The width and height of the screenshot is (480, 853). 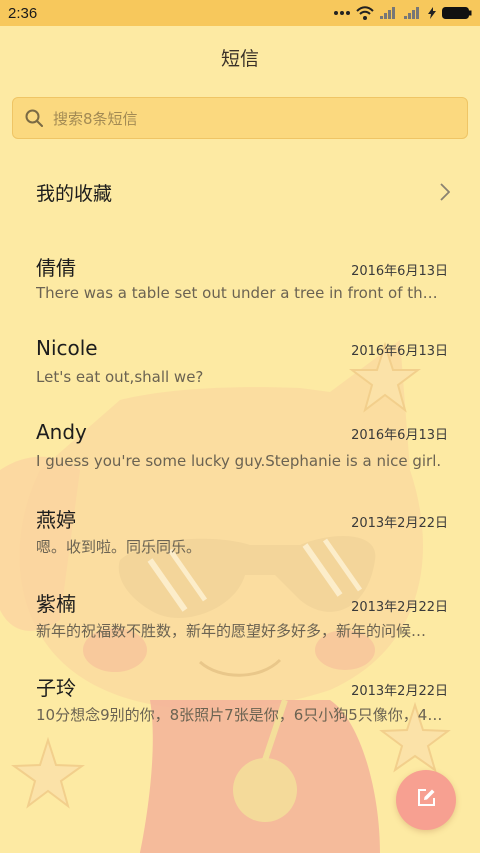 What do you see at coordinates (95, 118) in the screenshot?
I see `search-placeholder: 搜索8条短信` at bounding box center [95, 118].